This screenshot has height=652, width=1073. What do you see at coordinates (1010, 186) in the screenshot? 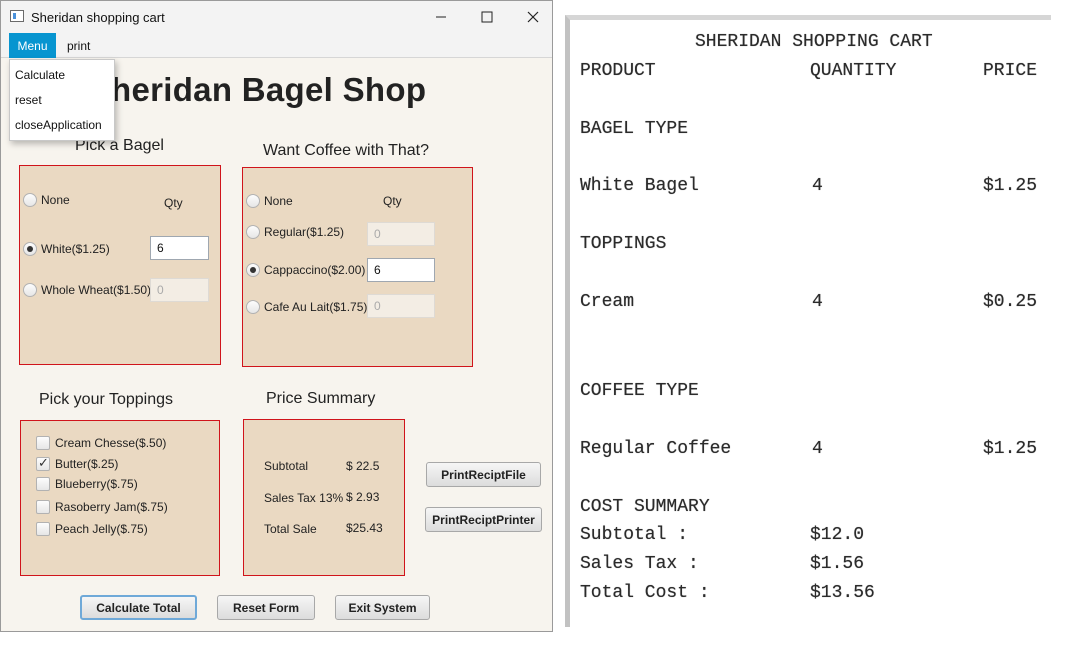
I see `receipt-bagel-price: $1.25` at bounding box center [1010, 186].